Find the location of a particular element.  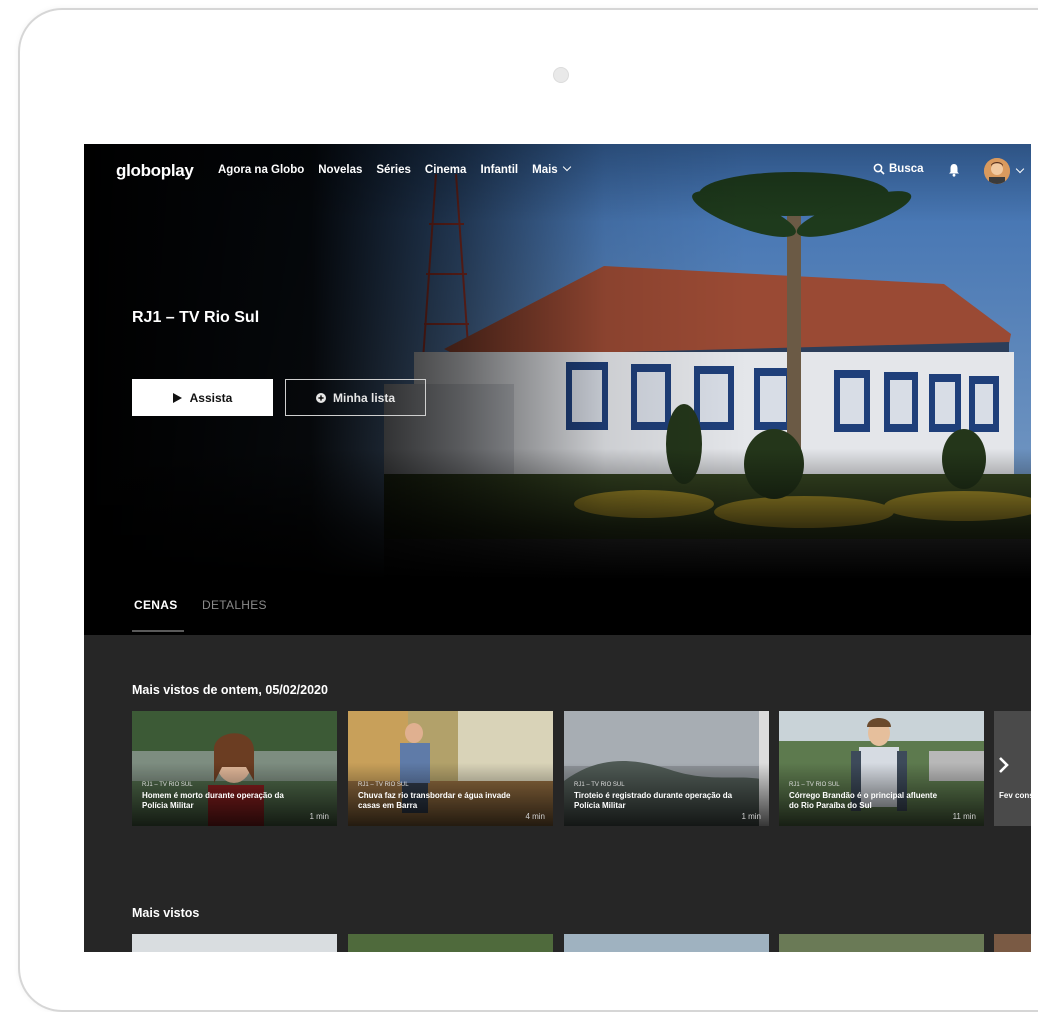

globoplay-logo: globoplay is located at coordinates (155, 171).